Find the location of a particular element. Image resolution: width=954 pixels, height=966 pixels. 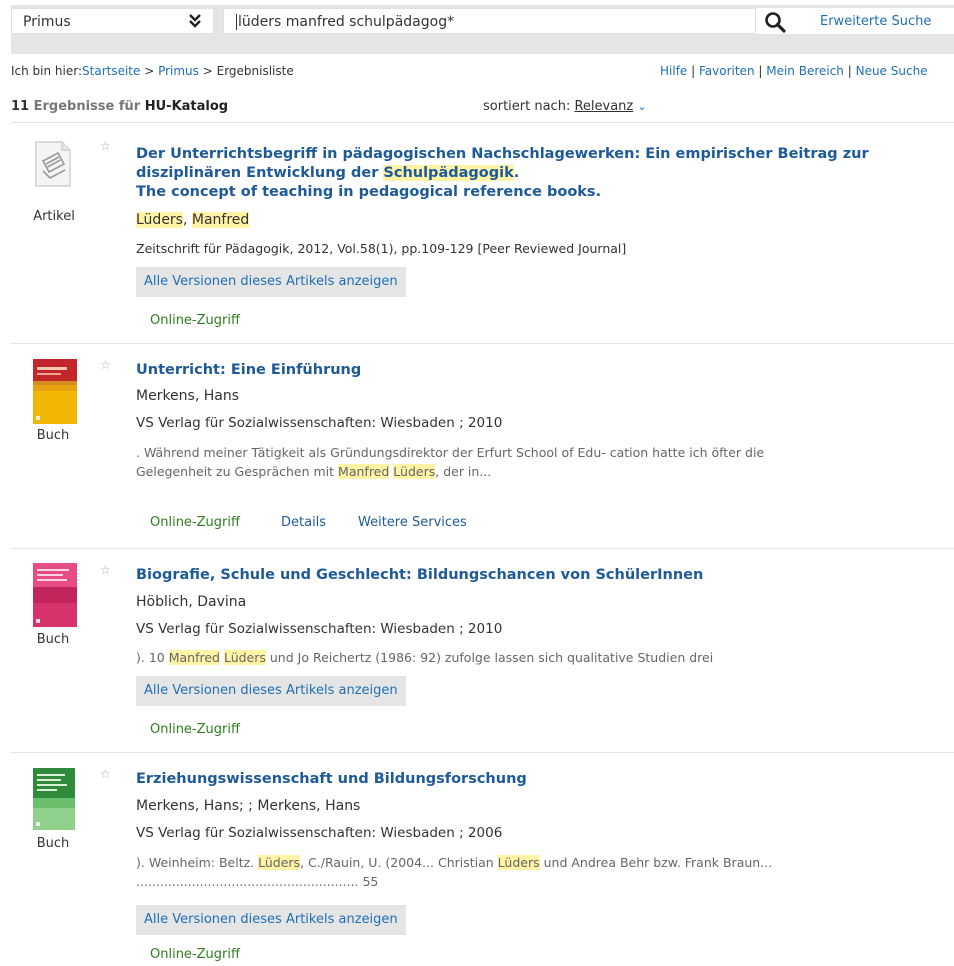

snippet-text: , C./Rauin, U. (2004... Christian is located at coordinates (399, 862).